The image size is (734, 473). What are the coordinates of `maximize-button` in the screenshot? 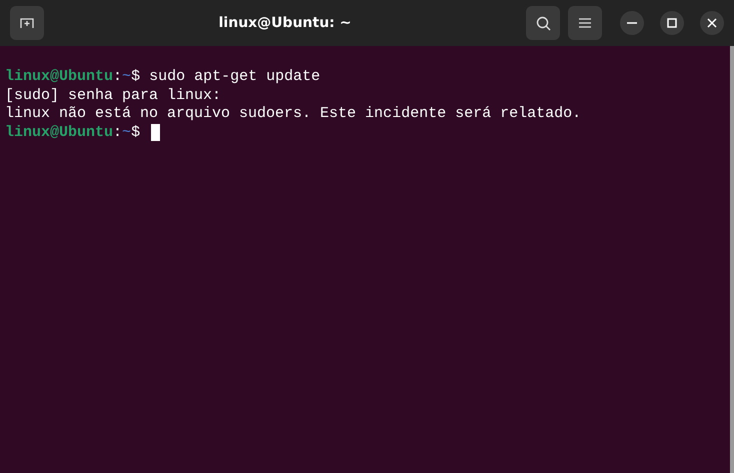 It's located at (672, 23).